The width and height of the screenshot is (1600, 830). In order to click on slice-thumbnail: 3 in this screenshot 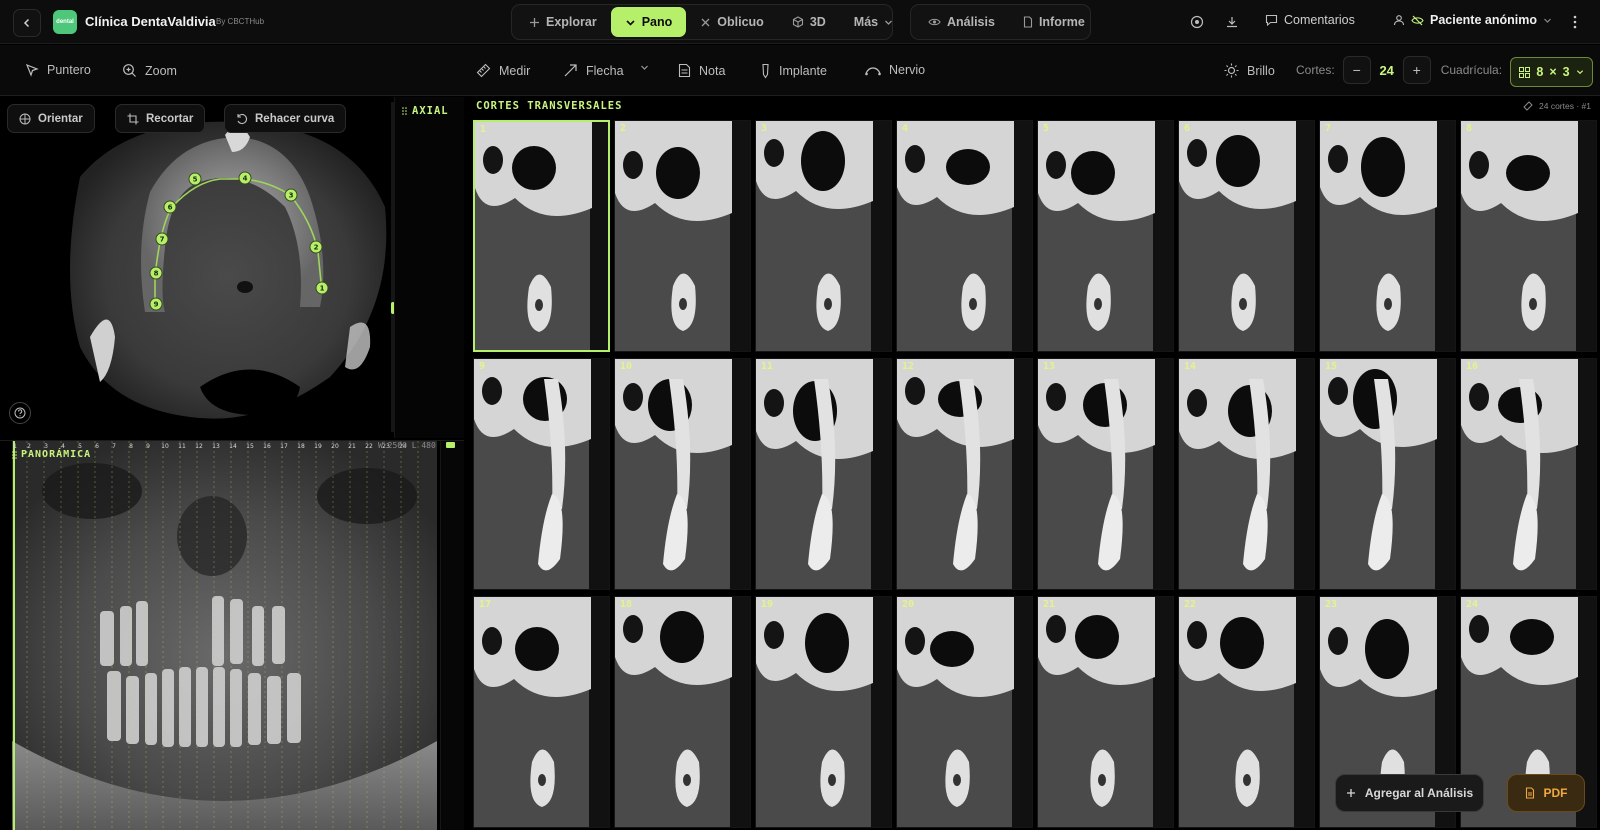, I will do `click(823, 236)`.